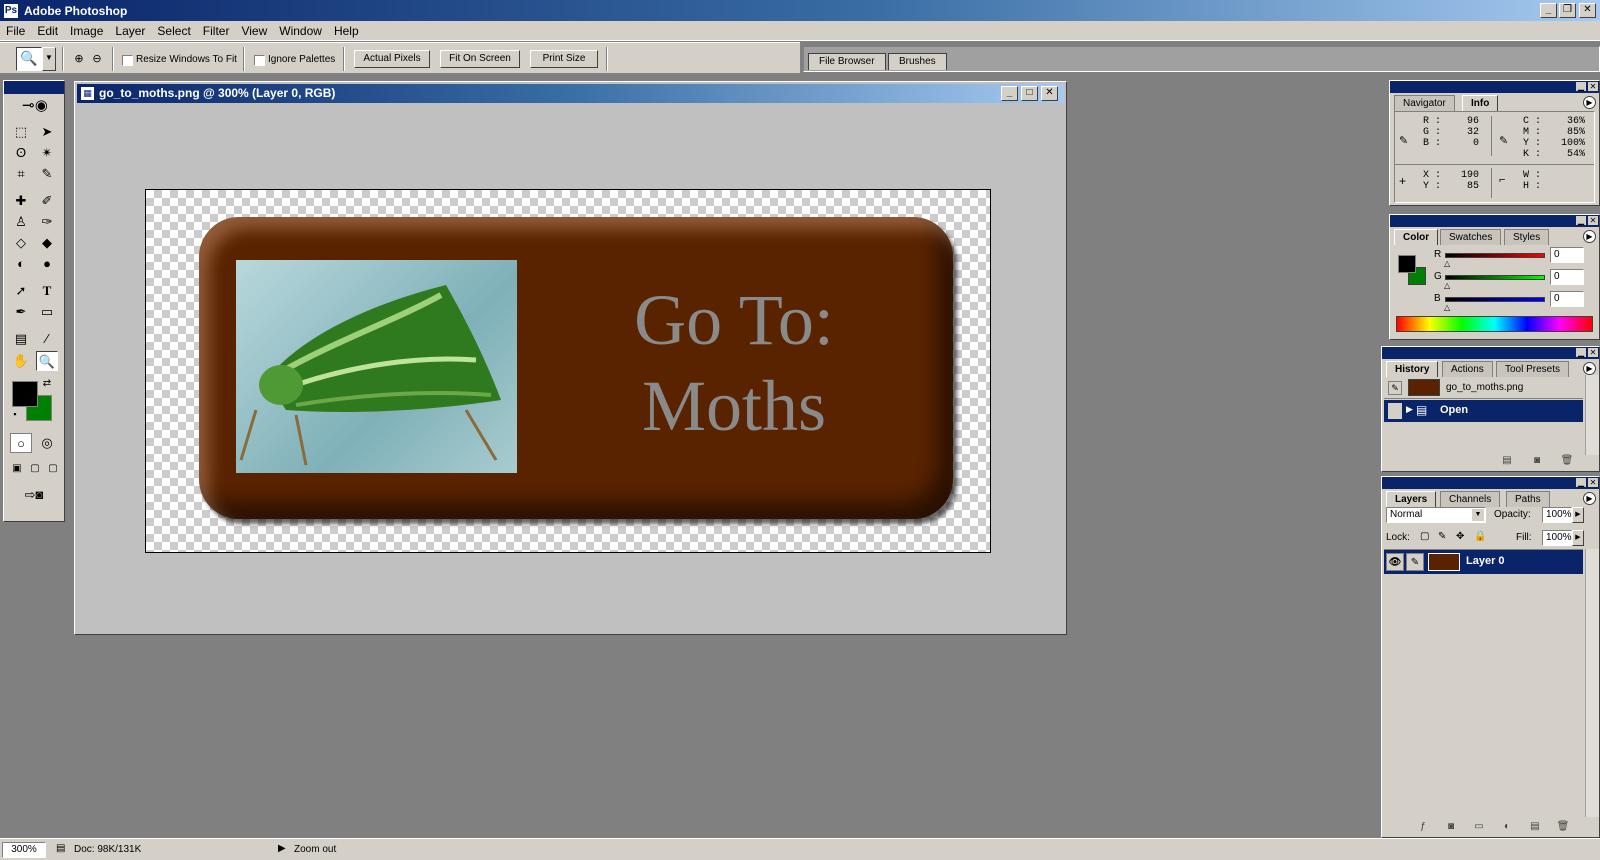  I want to click on tab-layers: Layers, so click(1411, 499).